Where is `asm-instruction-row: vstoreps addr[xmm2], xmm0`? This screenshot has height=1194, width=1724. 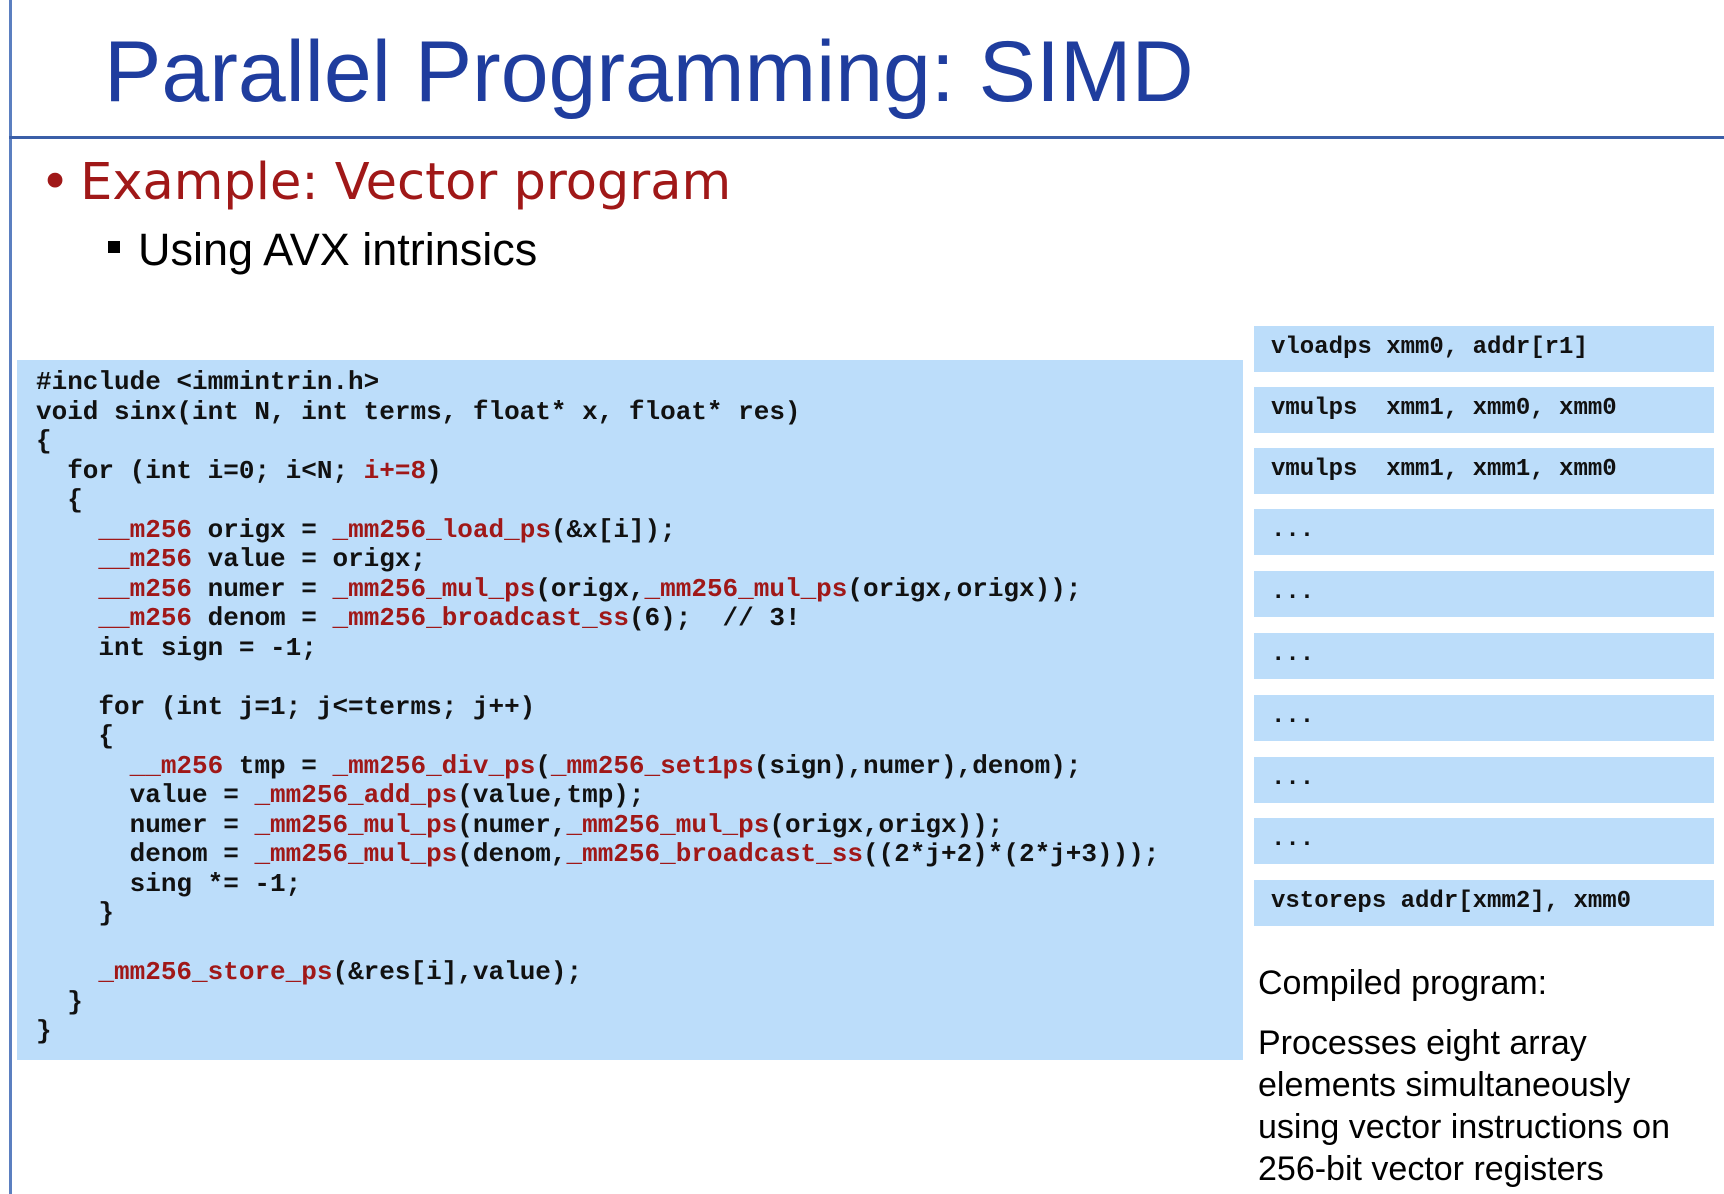 asm-instruction-row: vstoreps addr[xmm2], xmm0 is located at coordinates (1484, 903).